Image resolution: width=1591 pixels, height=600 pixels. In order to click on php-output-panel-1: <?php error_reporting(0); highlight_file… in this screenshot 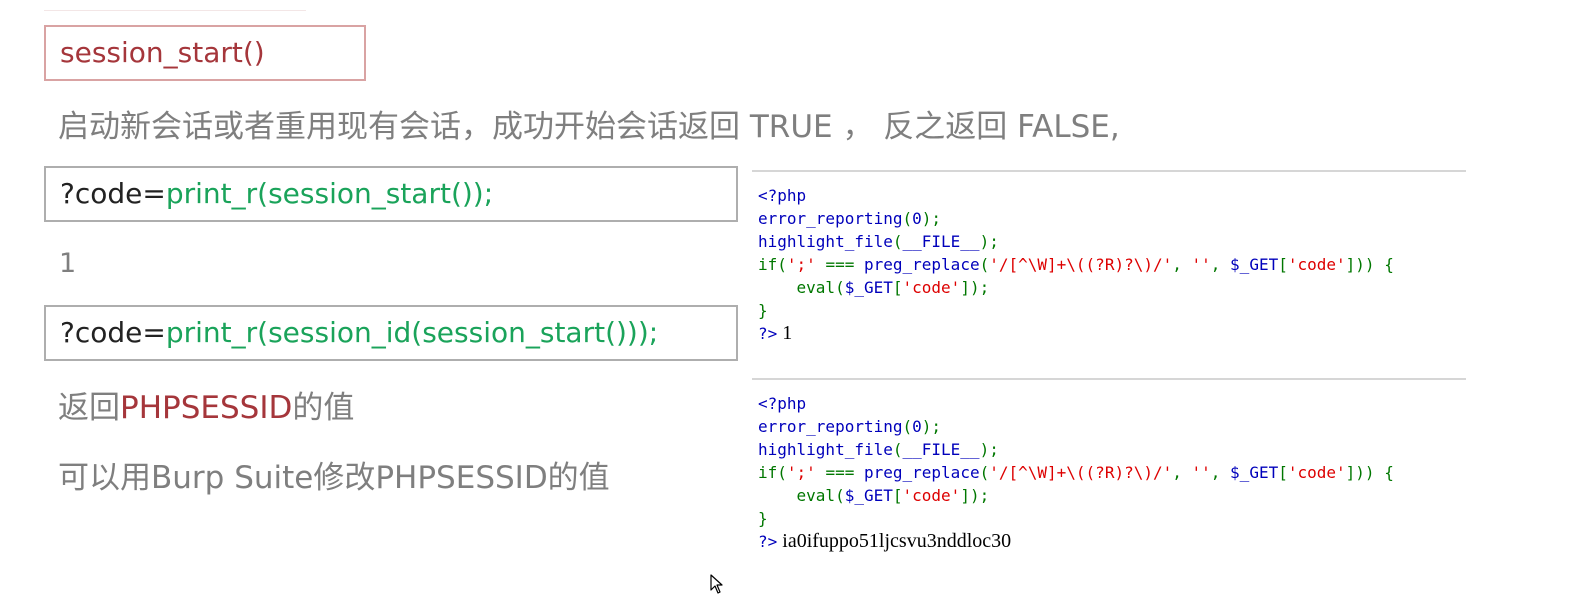, I will do `click(1109, 263)`.